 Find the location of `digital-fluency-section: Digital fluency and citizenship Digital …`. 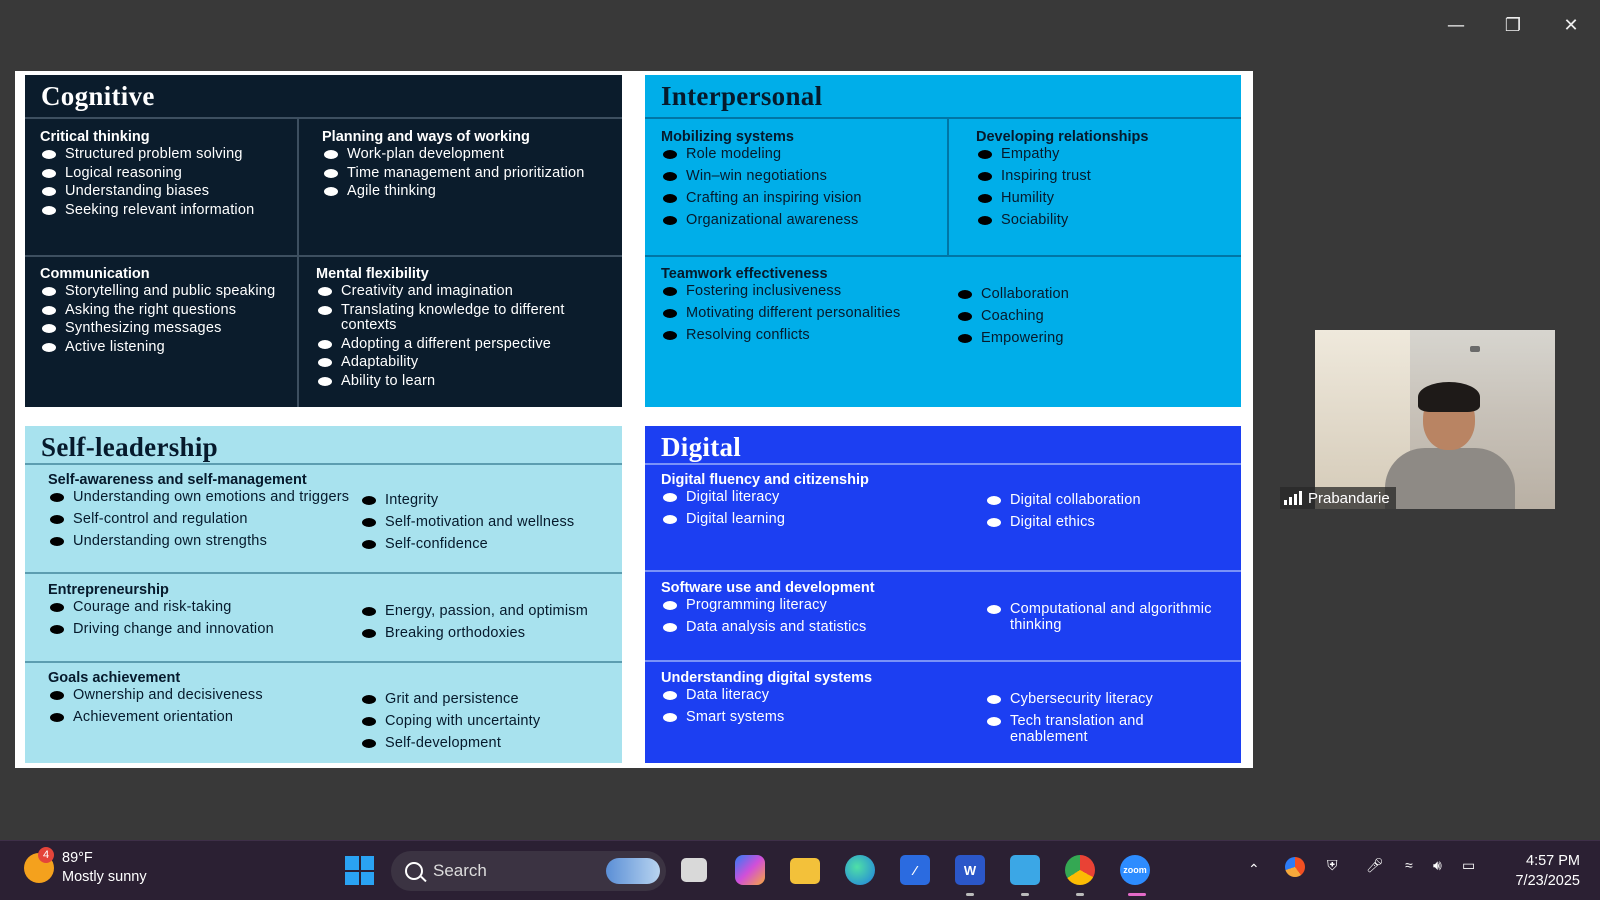

digital-fluency-section: Digital fluency and citizenship Digital … is located at coordinates (816, 499).